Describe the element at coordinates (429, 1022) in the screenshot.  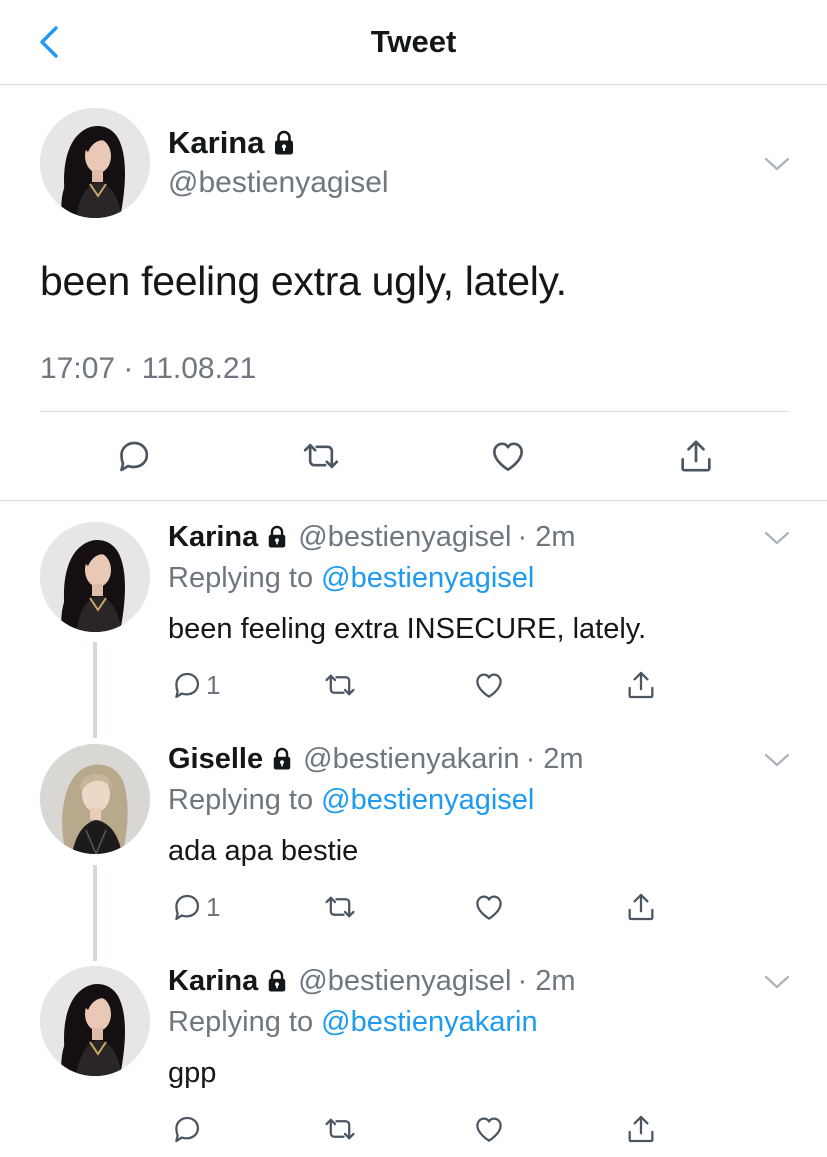
I see `replying-to-link: @bestienyakarin` at that location.